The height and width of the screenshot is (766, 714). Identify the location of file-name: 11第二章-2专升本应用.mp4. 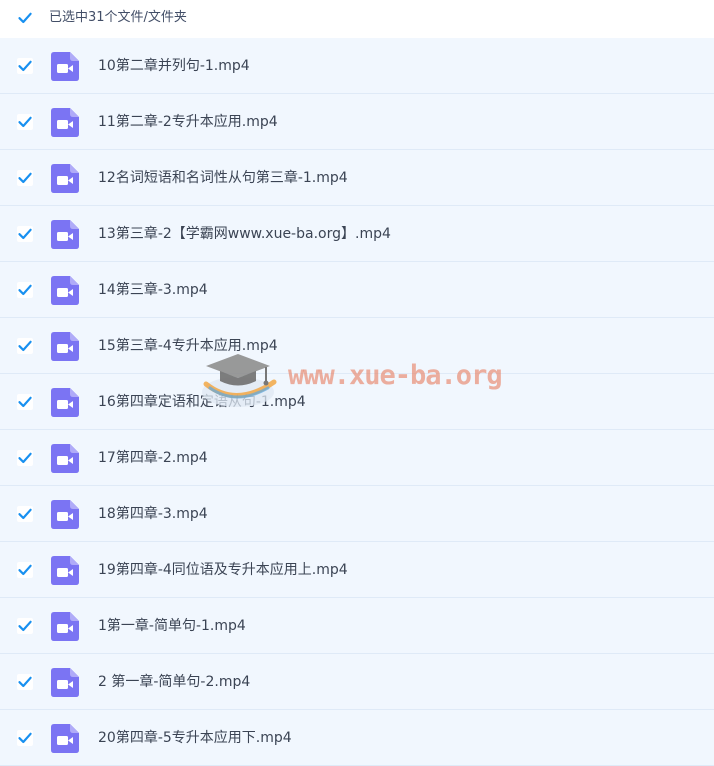
(188, 122).